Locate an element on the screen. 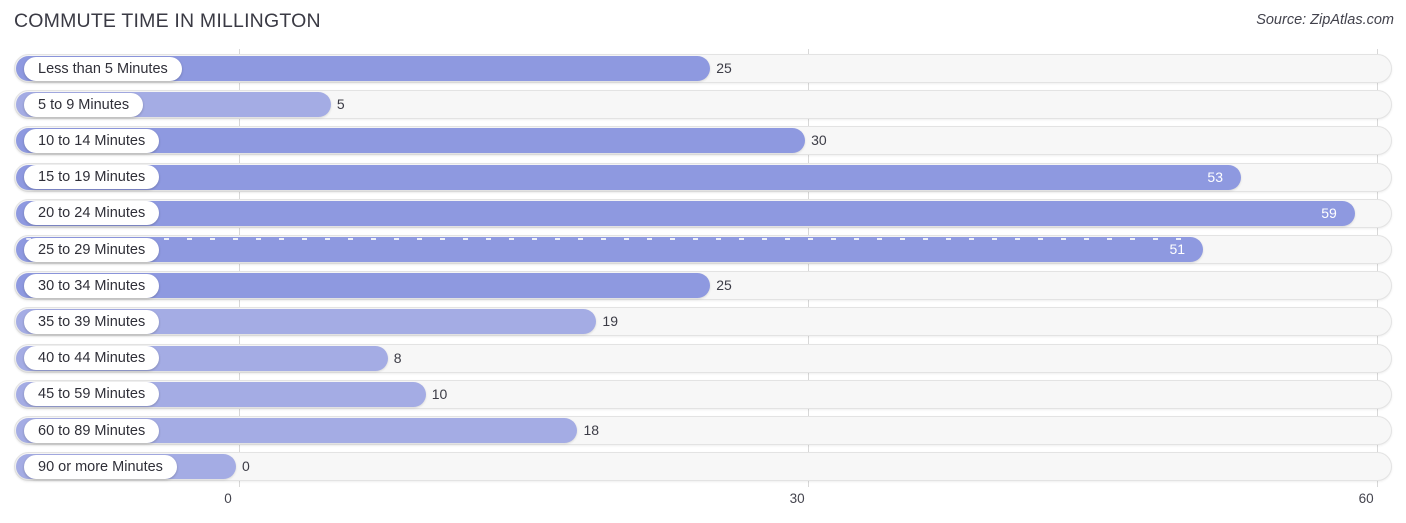 This screenshot has width=1406, height=523. x-axis-tick-label: 30 is located at coordinates (797, 498).